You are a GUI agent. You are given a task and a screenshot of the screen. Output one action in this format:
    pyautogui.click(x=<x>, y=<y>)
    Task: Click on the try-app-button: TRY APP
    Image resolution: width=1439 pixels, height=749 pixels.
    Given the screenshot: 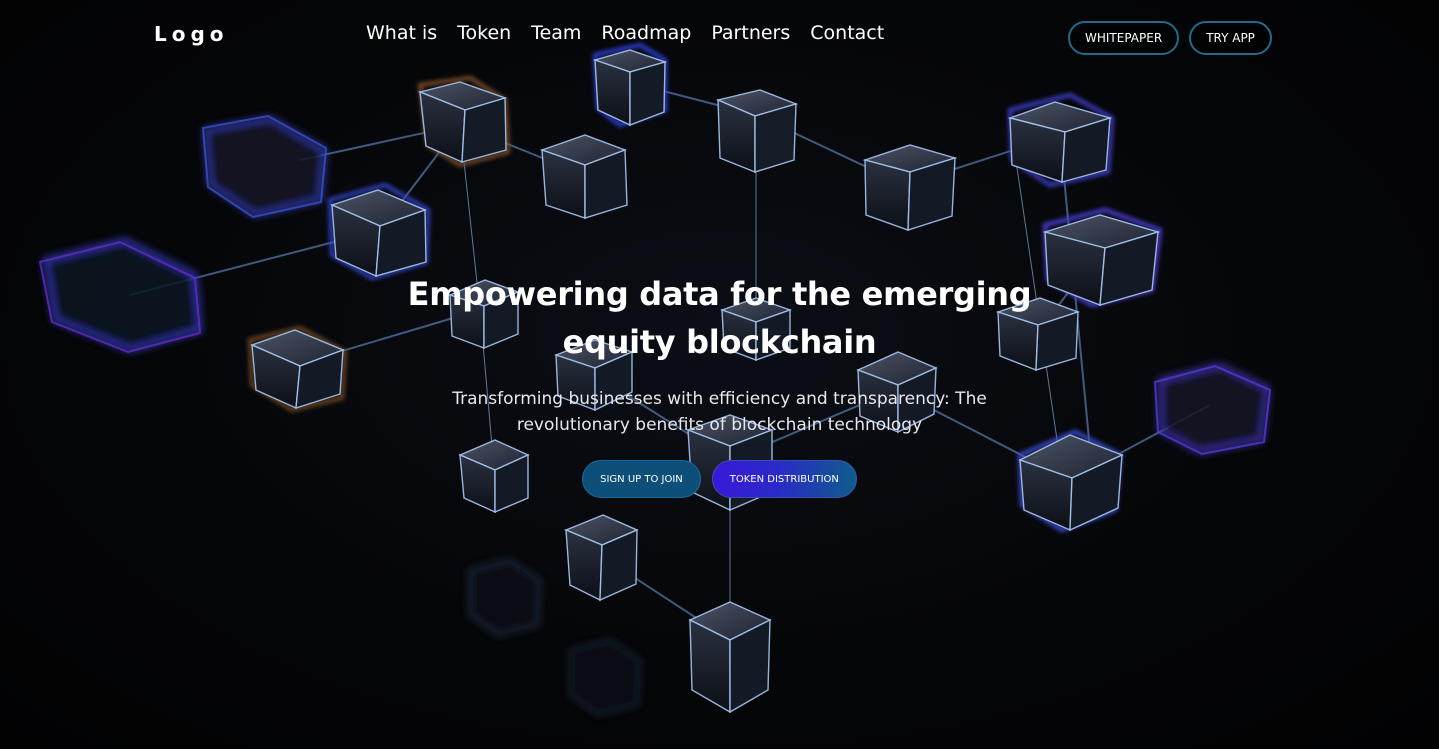 What is the action you would take?
    pyautogui.click(x=1230, y=38)
    